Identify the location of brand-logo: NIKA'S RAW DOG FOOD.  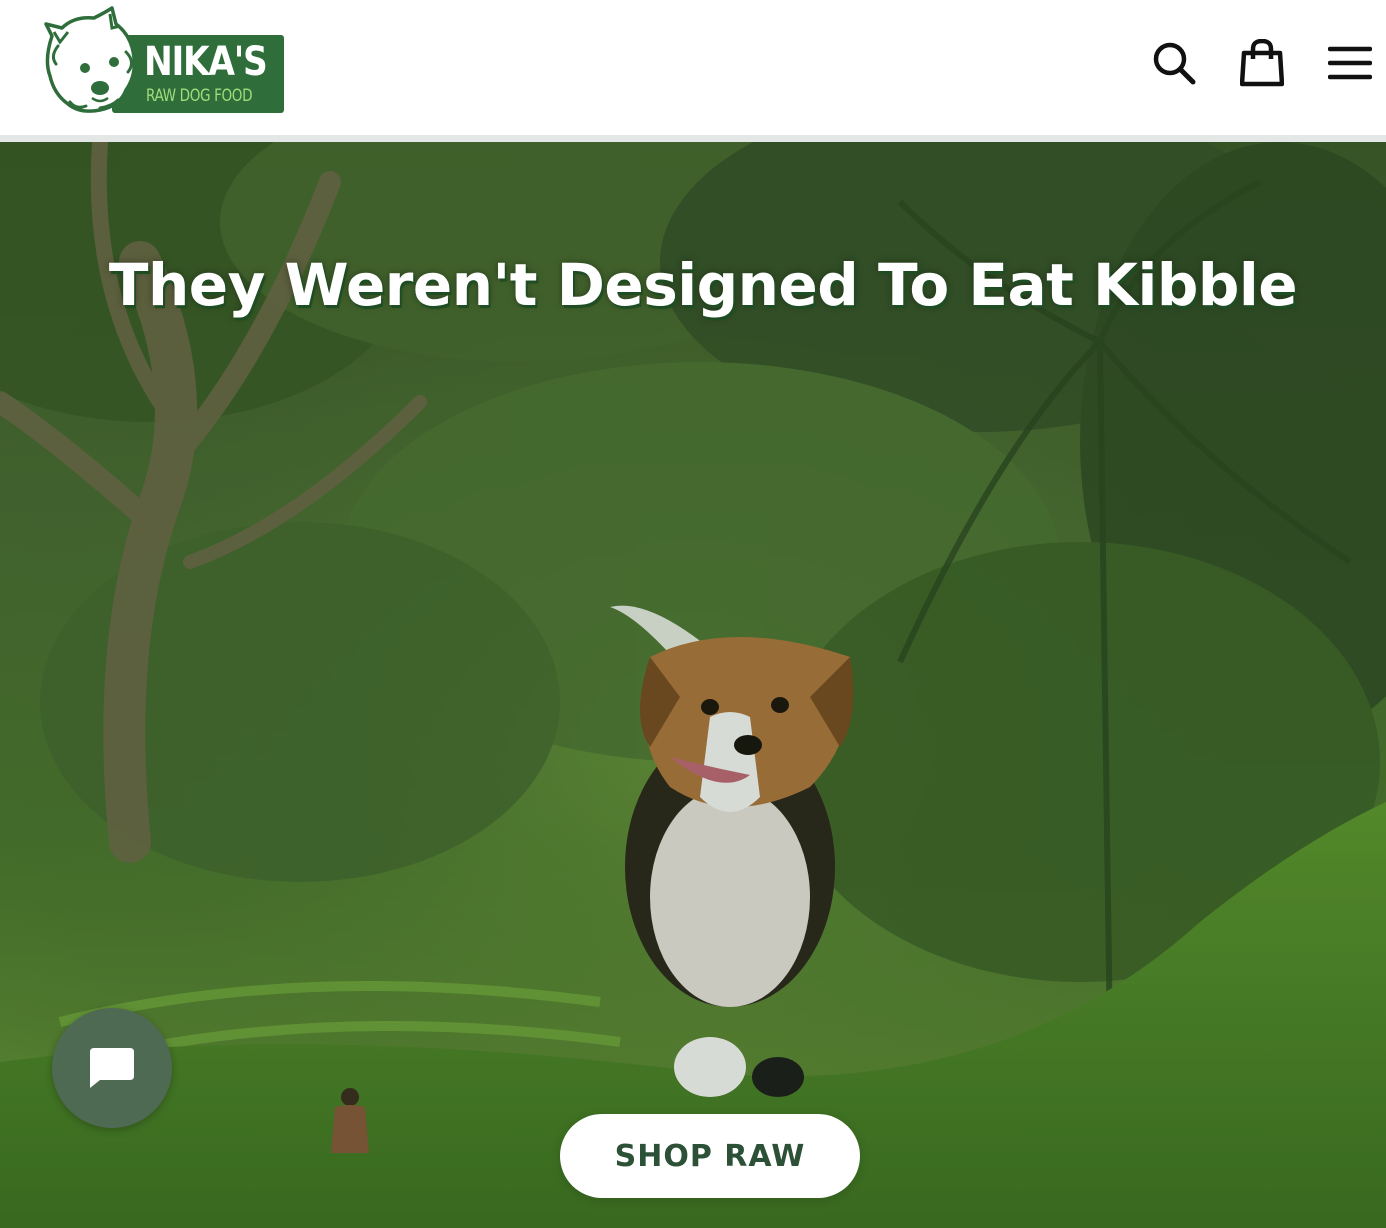
(163, 61).